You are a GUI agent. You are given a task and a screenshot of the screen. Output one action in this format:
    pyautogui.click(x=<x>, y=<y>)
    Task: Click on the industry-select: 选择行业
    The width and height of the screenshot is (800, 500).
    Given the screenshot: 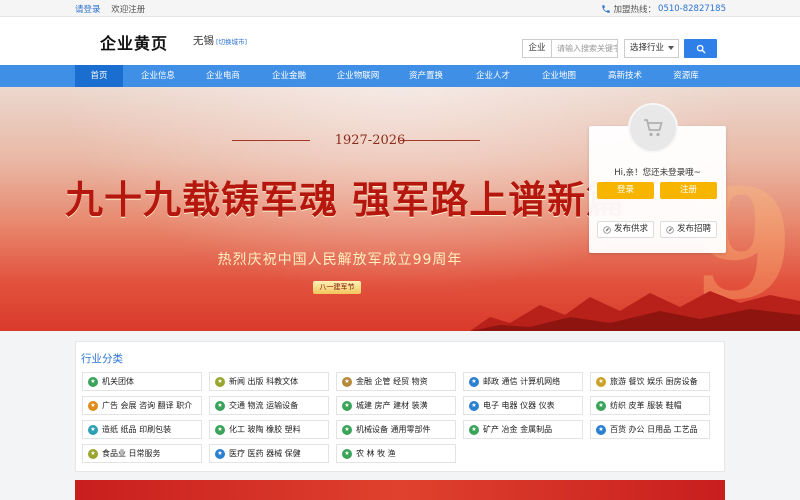 What is the action you would take?
    pyautogui.click(x=651, y=48)
    